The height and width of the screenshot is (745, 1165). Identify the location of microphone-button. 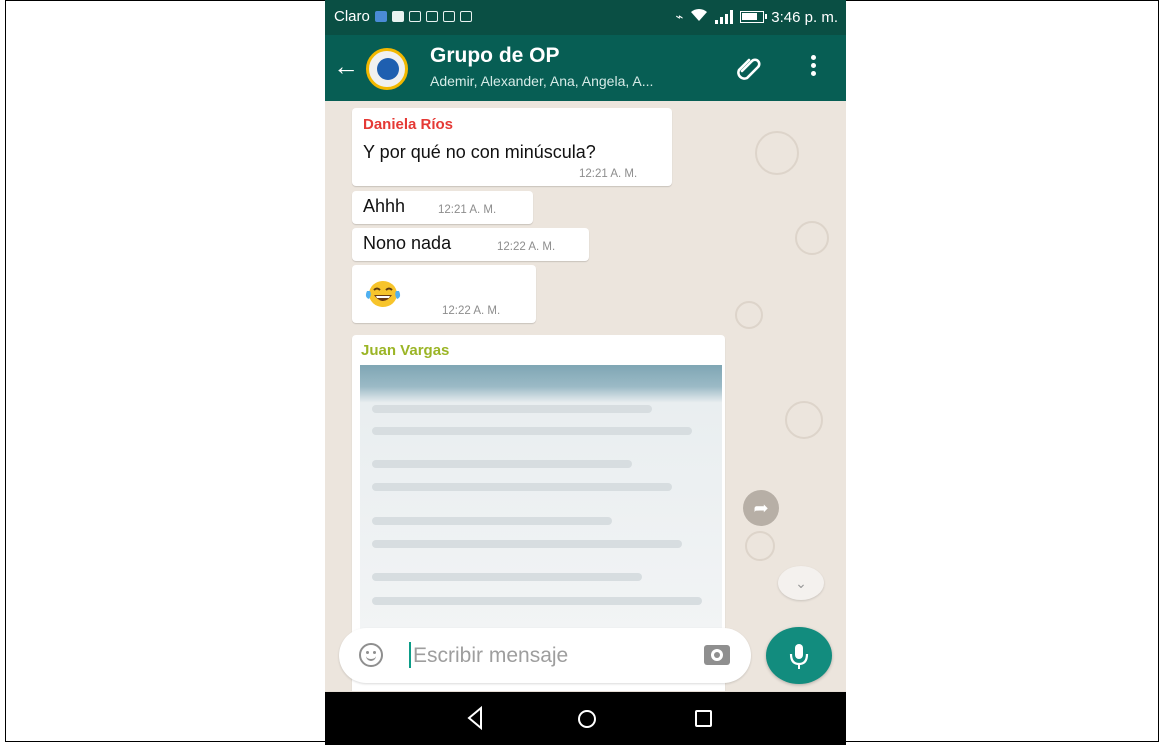
(799, 655).